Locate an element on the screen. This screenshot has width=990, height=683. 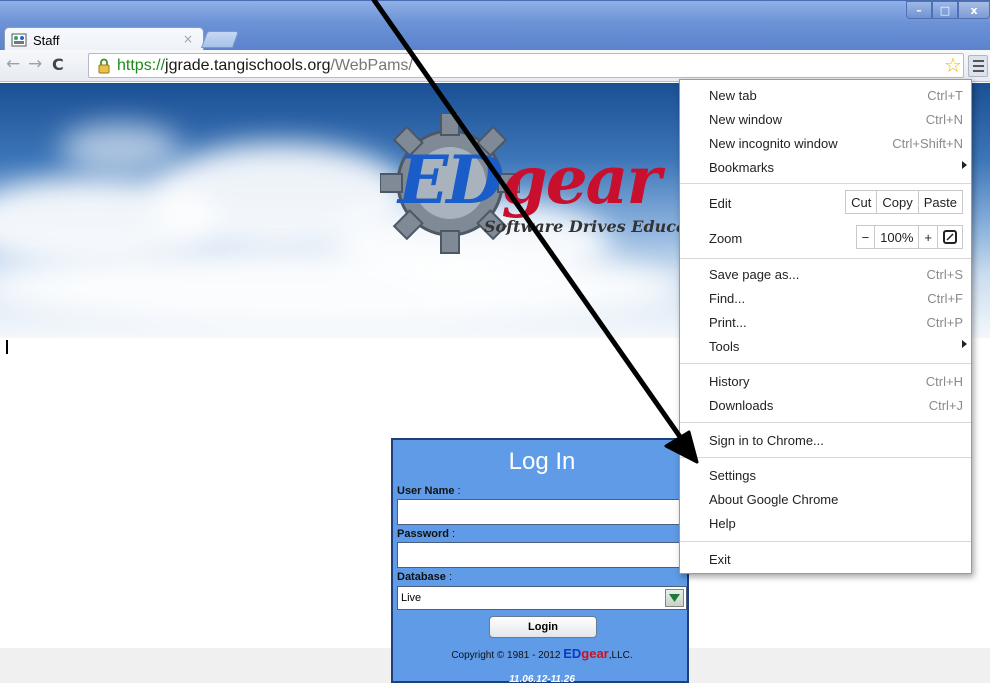
database-select: Live is located at coordinates (542, 598).